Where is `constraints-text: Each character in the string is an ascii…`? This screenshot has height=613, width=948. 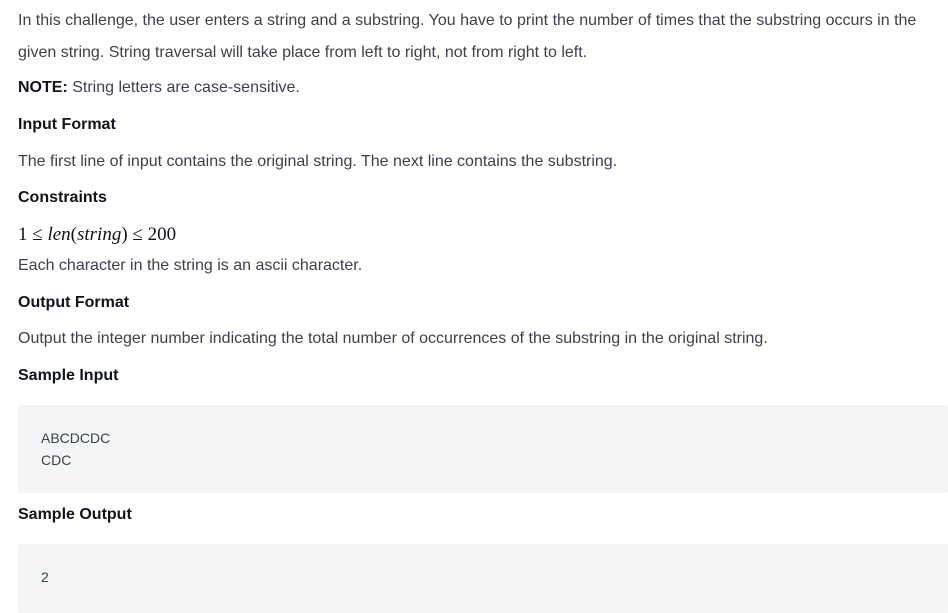
constraints-text: Each character in the string is an ascii… is located at coordinates (190, 265).